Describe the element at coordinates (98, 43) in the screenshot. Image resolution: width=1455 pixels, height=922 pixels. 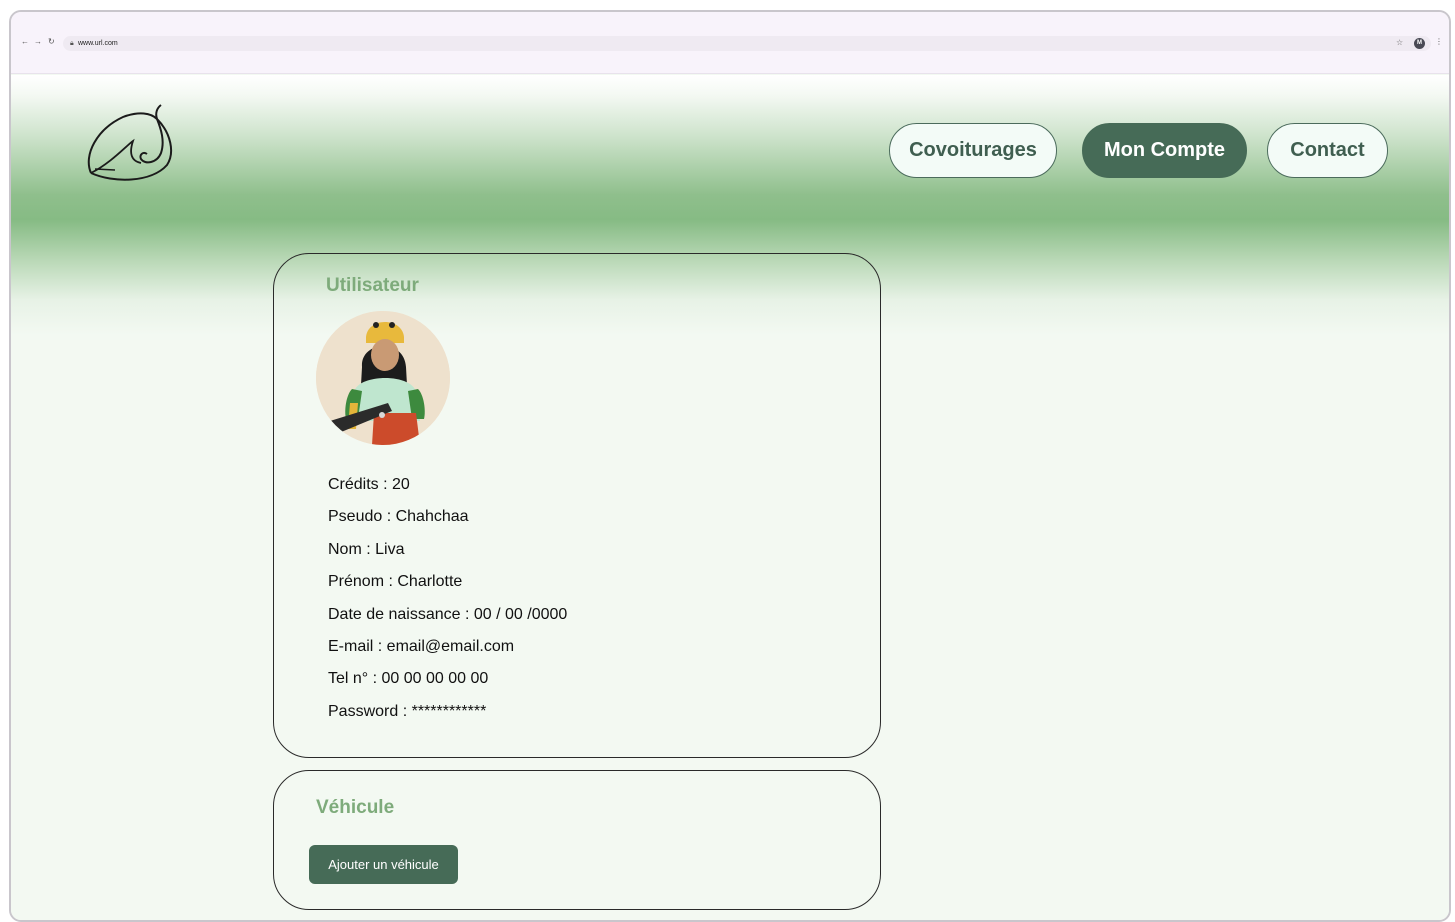
I see `url-text: www.url.com` at that location.